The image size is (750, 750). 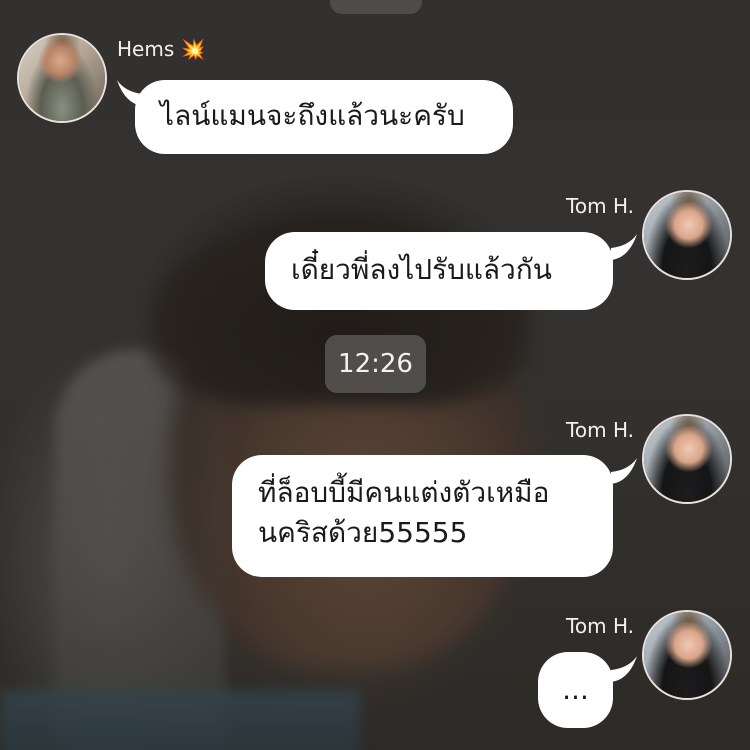 What do you see at coordinates (421, 269) in the screenshot?
I see `message-text: เดี๋ยวพี่ลงไปรับแล้วกัน` at bounding box center [421, 269].